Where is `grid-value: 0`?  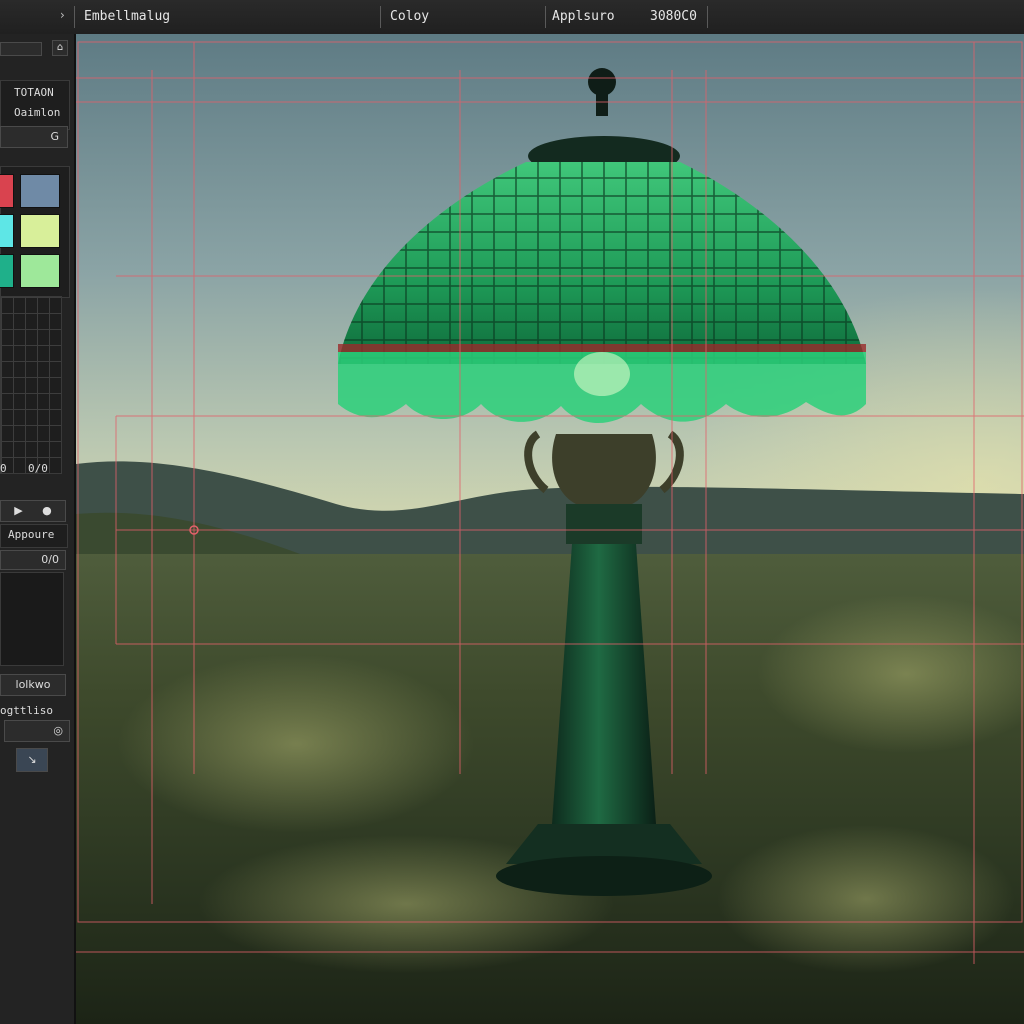 grid-value: 0 is located at coordinates (3, 468).